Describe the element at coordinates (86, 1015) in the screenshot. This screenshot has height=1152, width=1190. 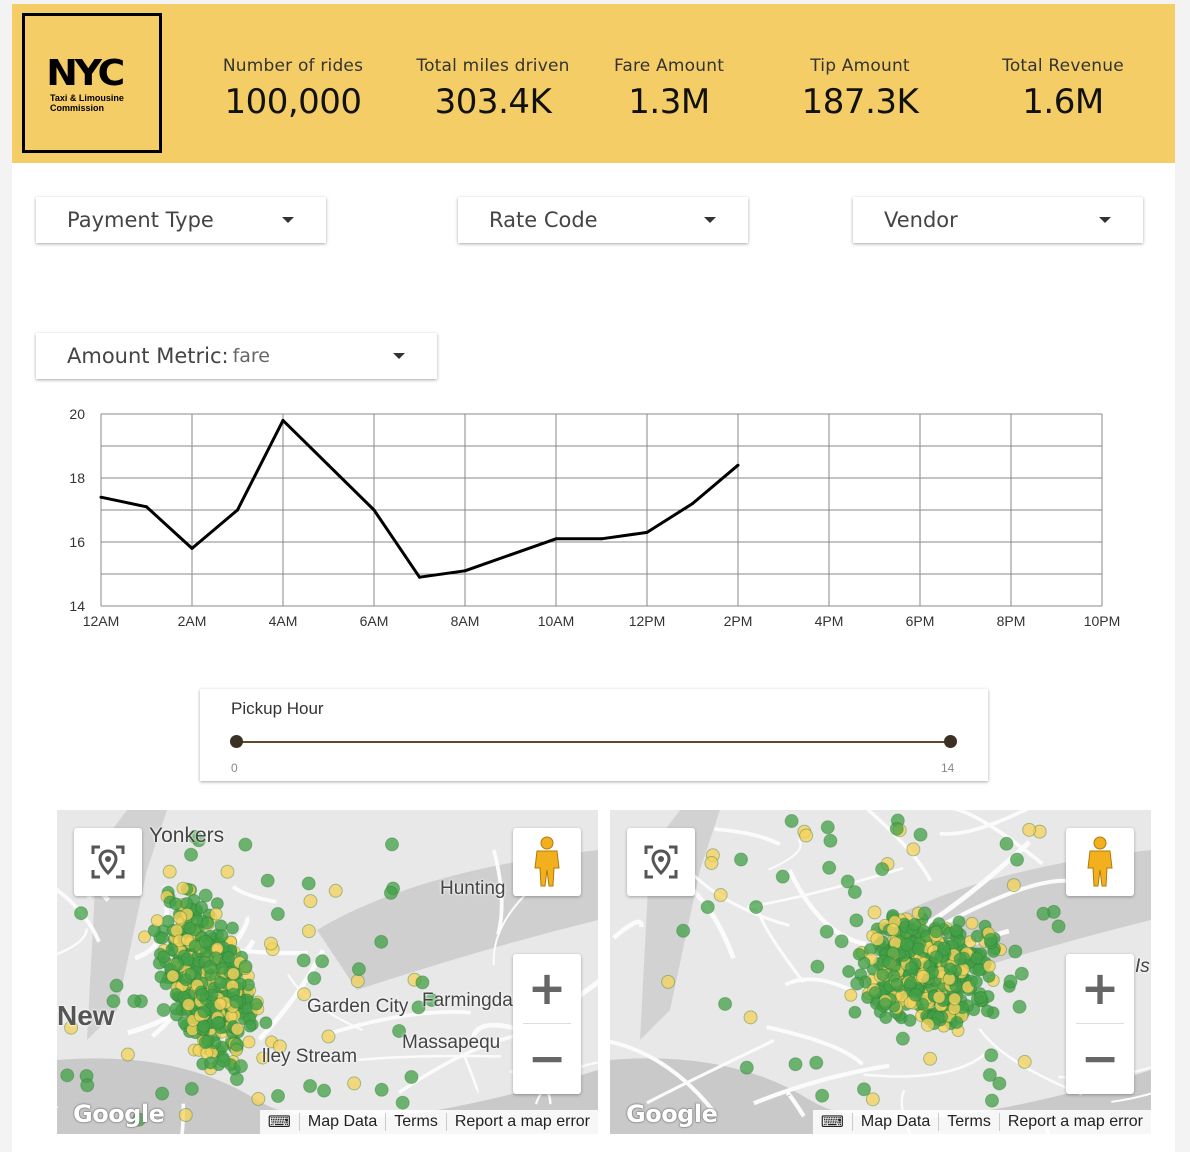
I see `place-label: New` at that location.